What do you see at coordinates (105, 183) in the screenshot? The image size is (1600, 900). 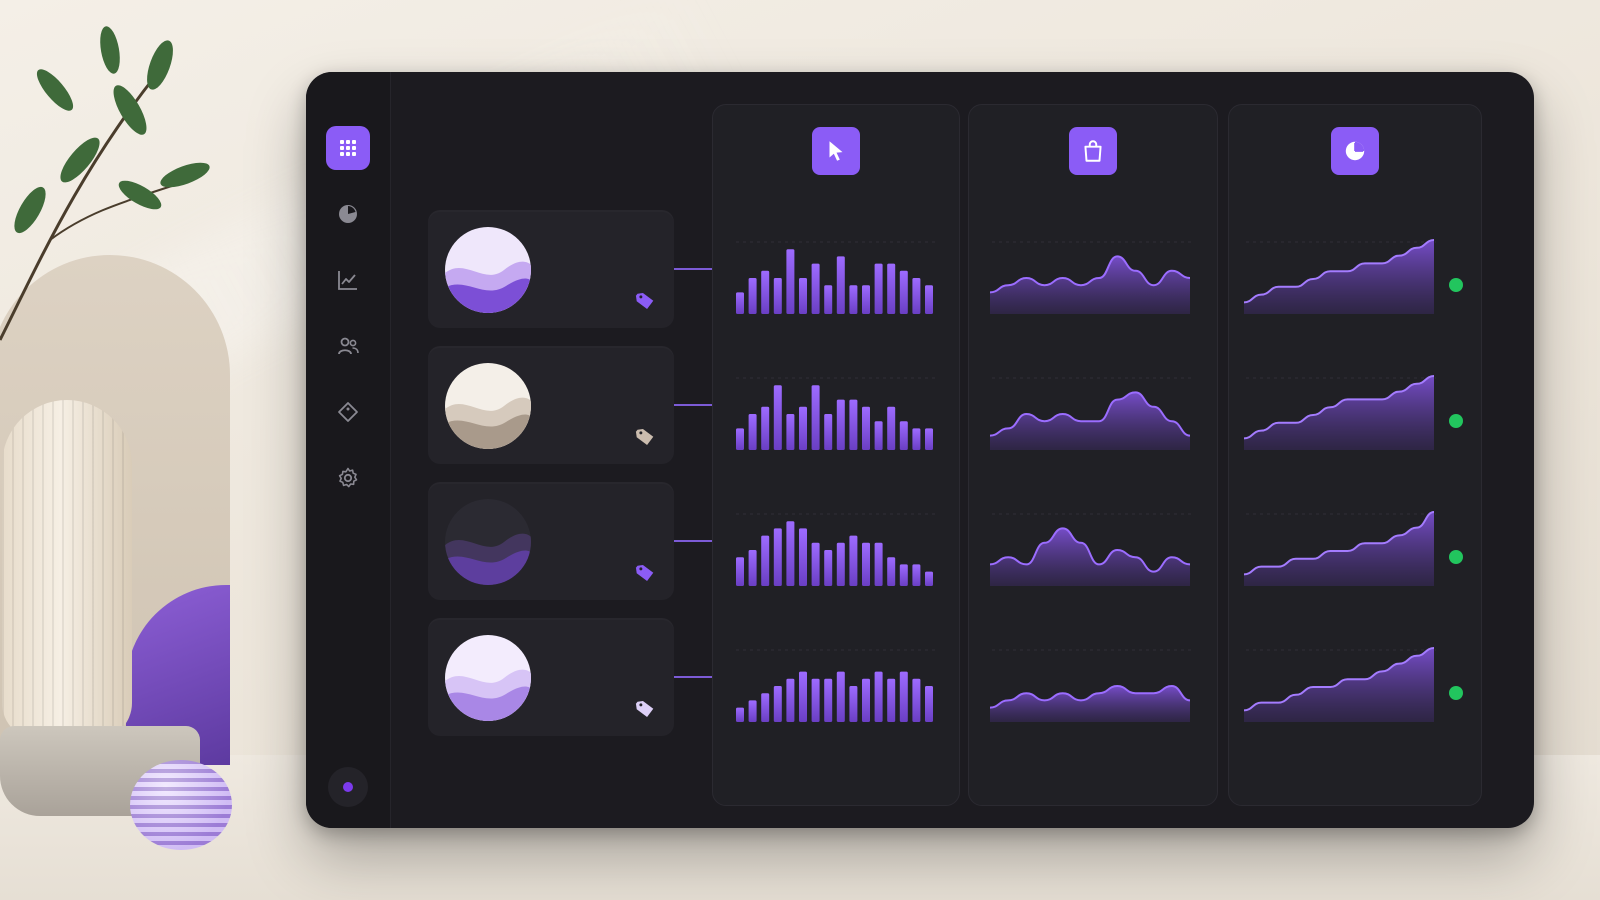 I see `plant-branch-decor` at bounding box center [105, 183].